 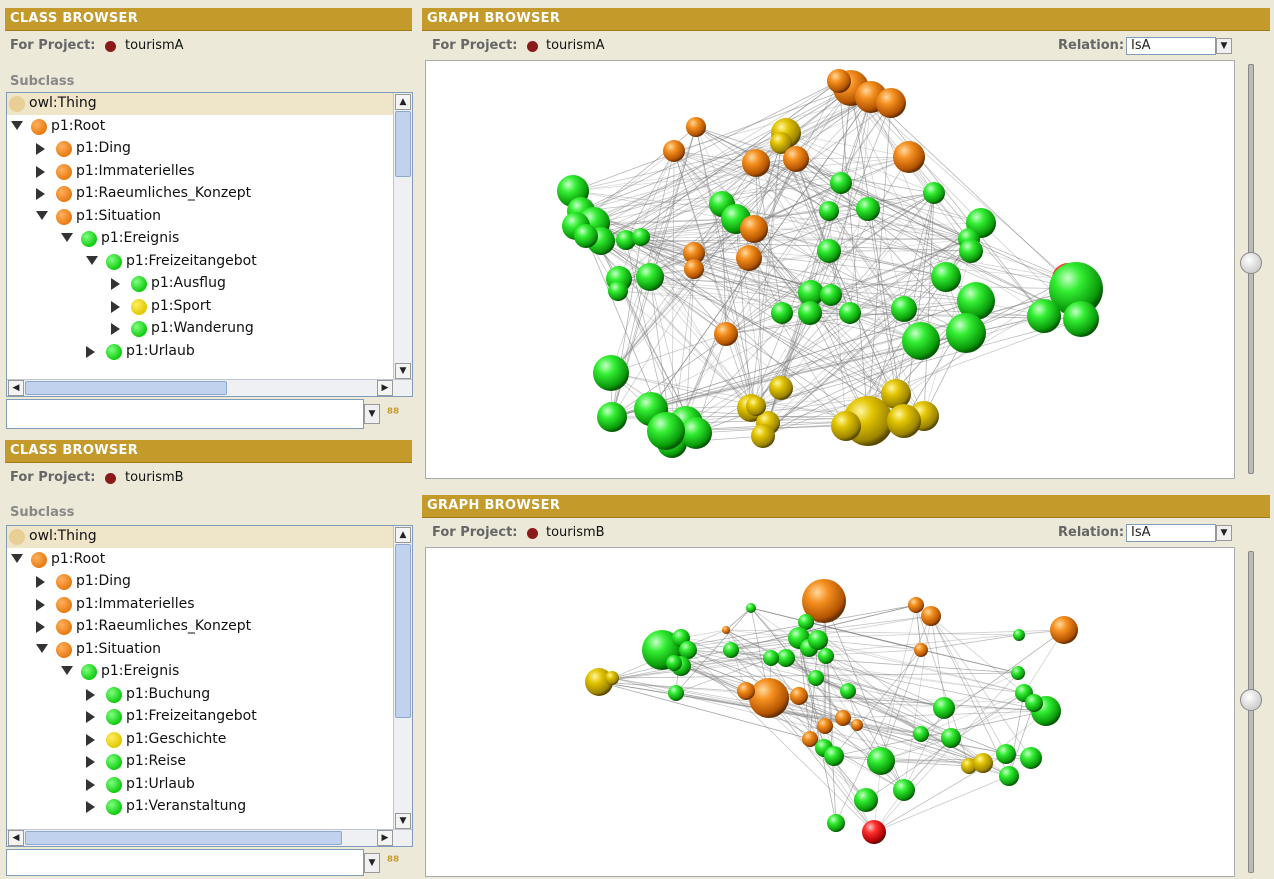 What do you see at coordinates (209, 762) in the screenshot?
I see `tree-item: p1:Reise` at bounding box center [209, 762].